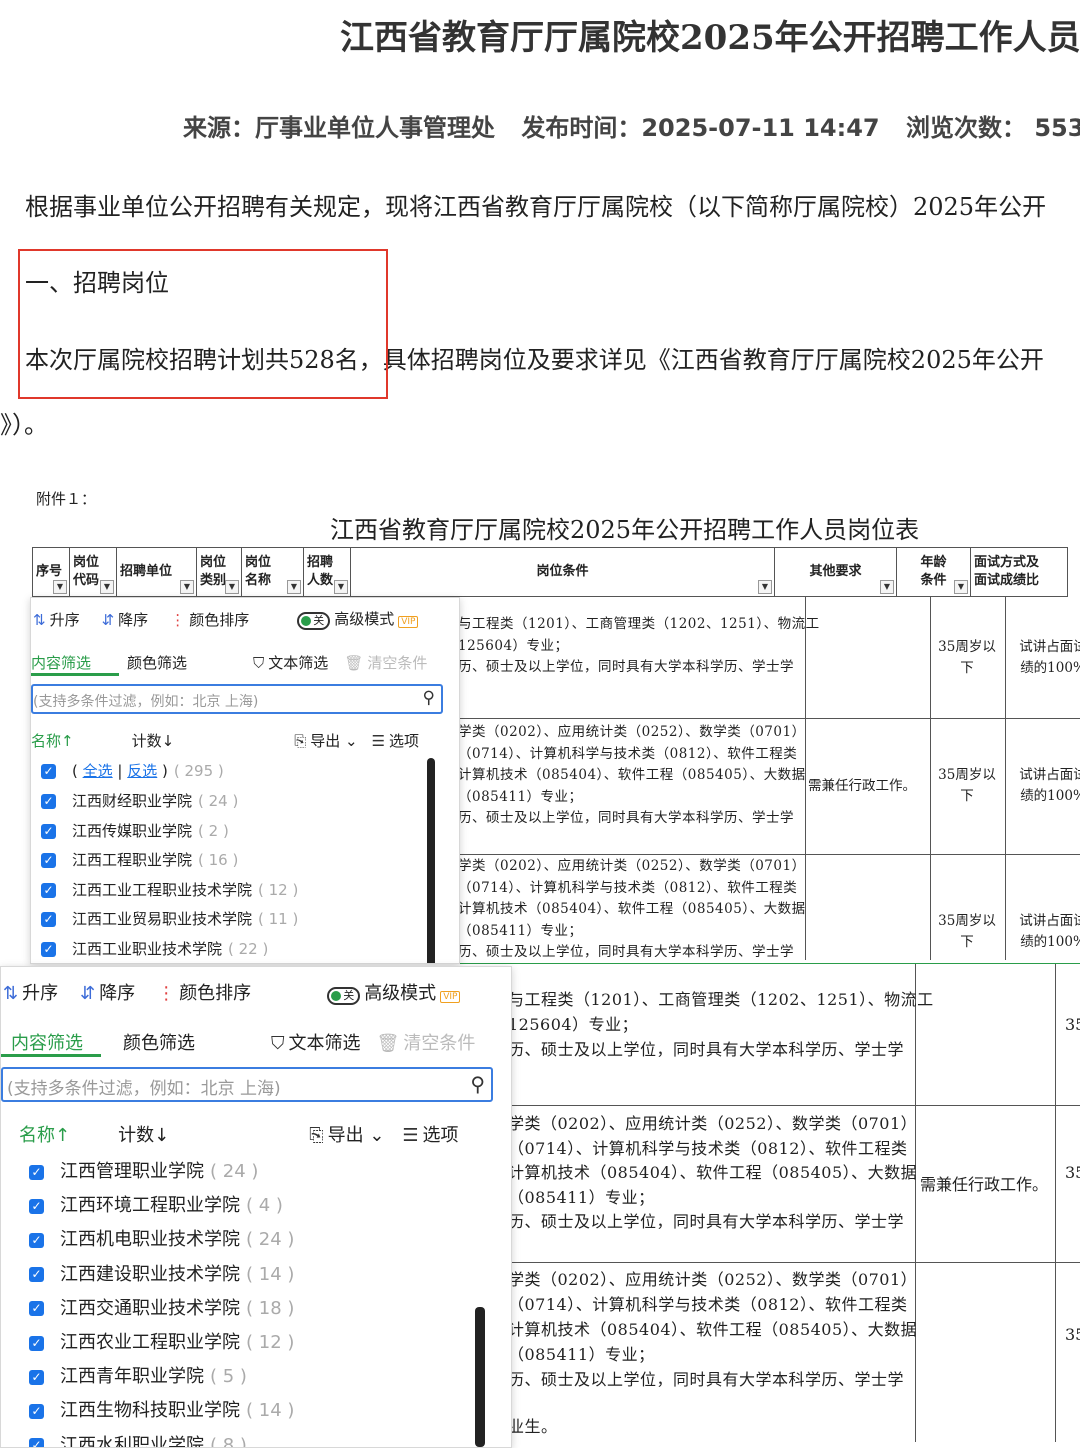 Image resolution: width=1080 pixels, height=1448 pixels. I want to click on item-count: ( 18 ), so click(270, 1308).